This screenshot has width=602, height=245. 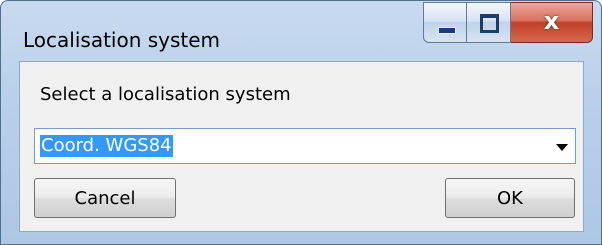 I want to click on selected-value: Coord. WGS84, so click(x=106, y=146).